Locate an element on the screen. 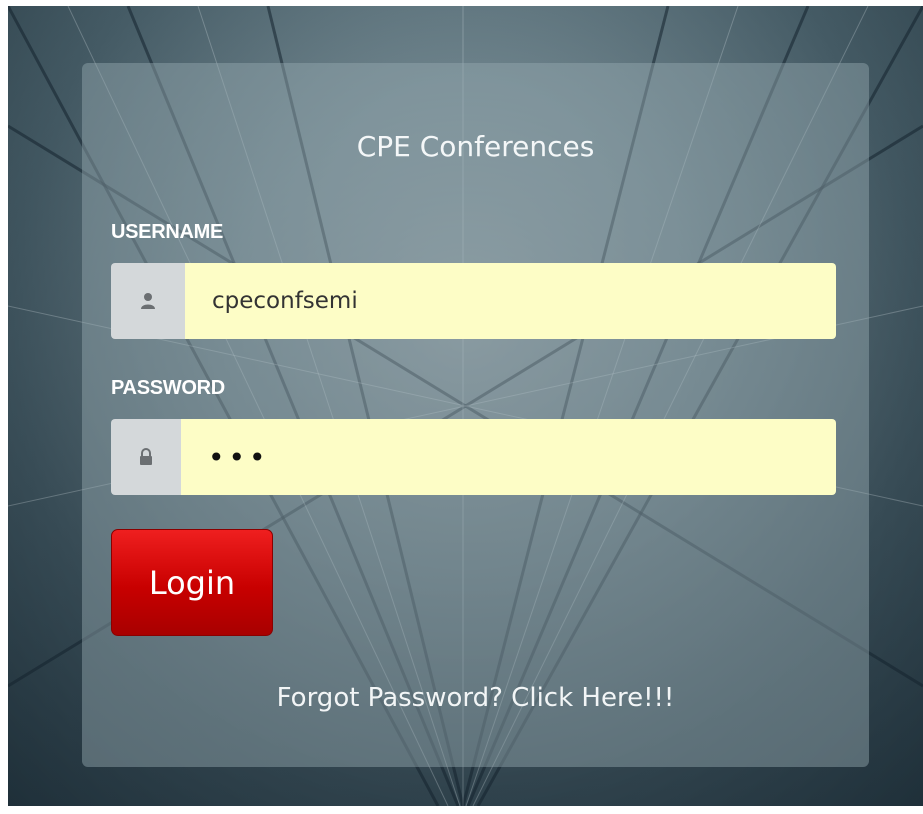 The image size is (923, 814). username-input-group is located at coordinates (473, 301).